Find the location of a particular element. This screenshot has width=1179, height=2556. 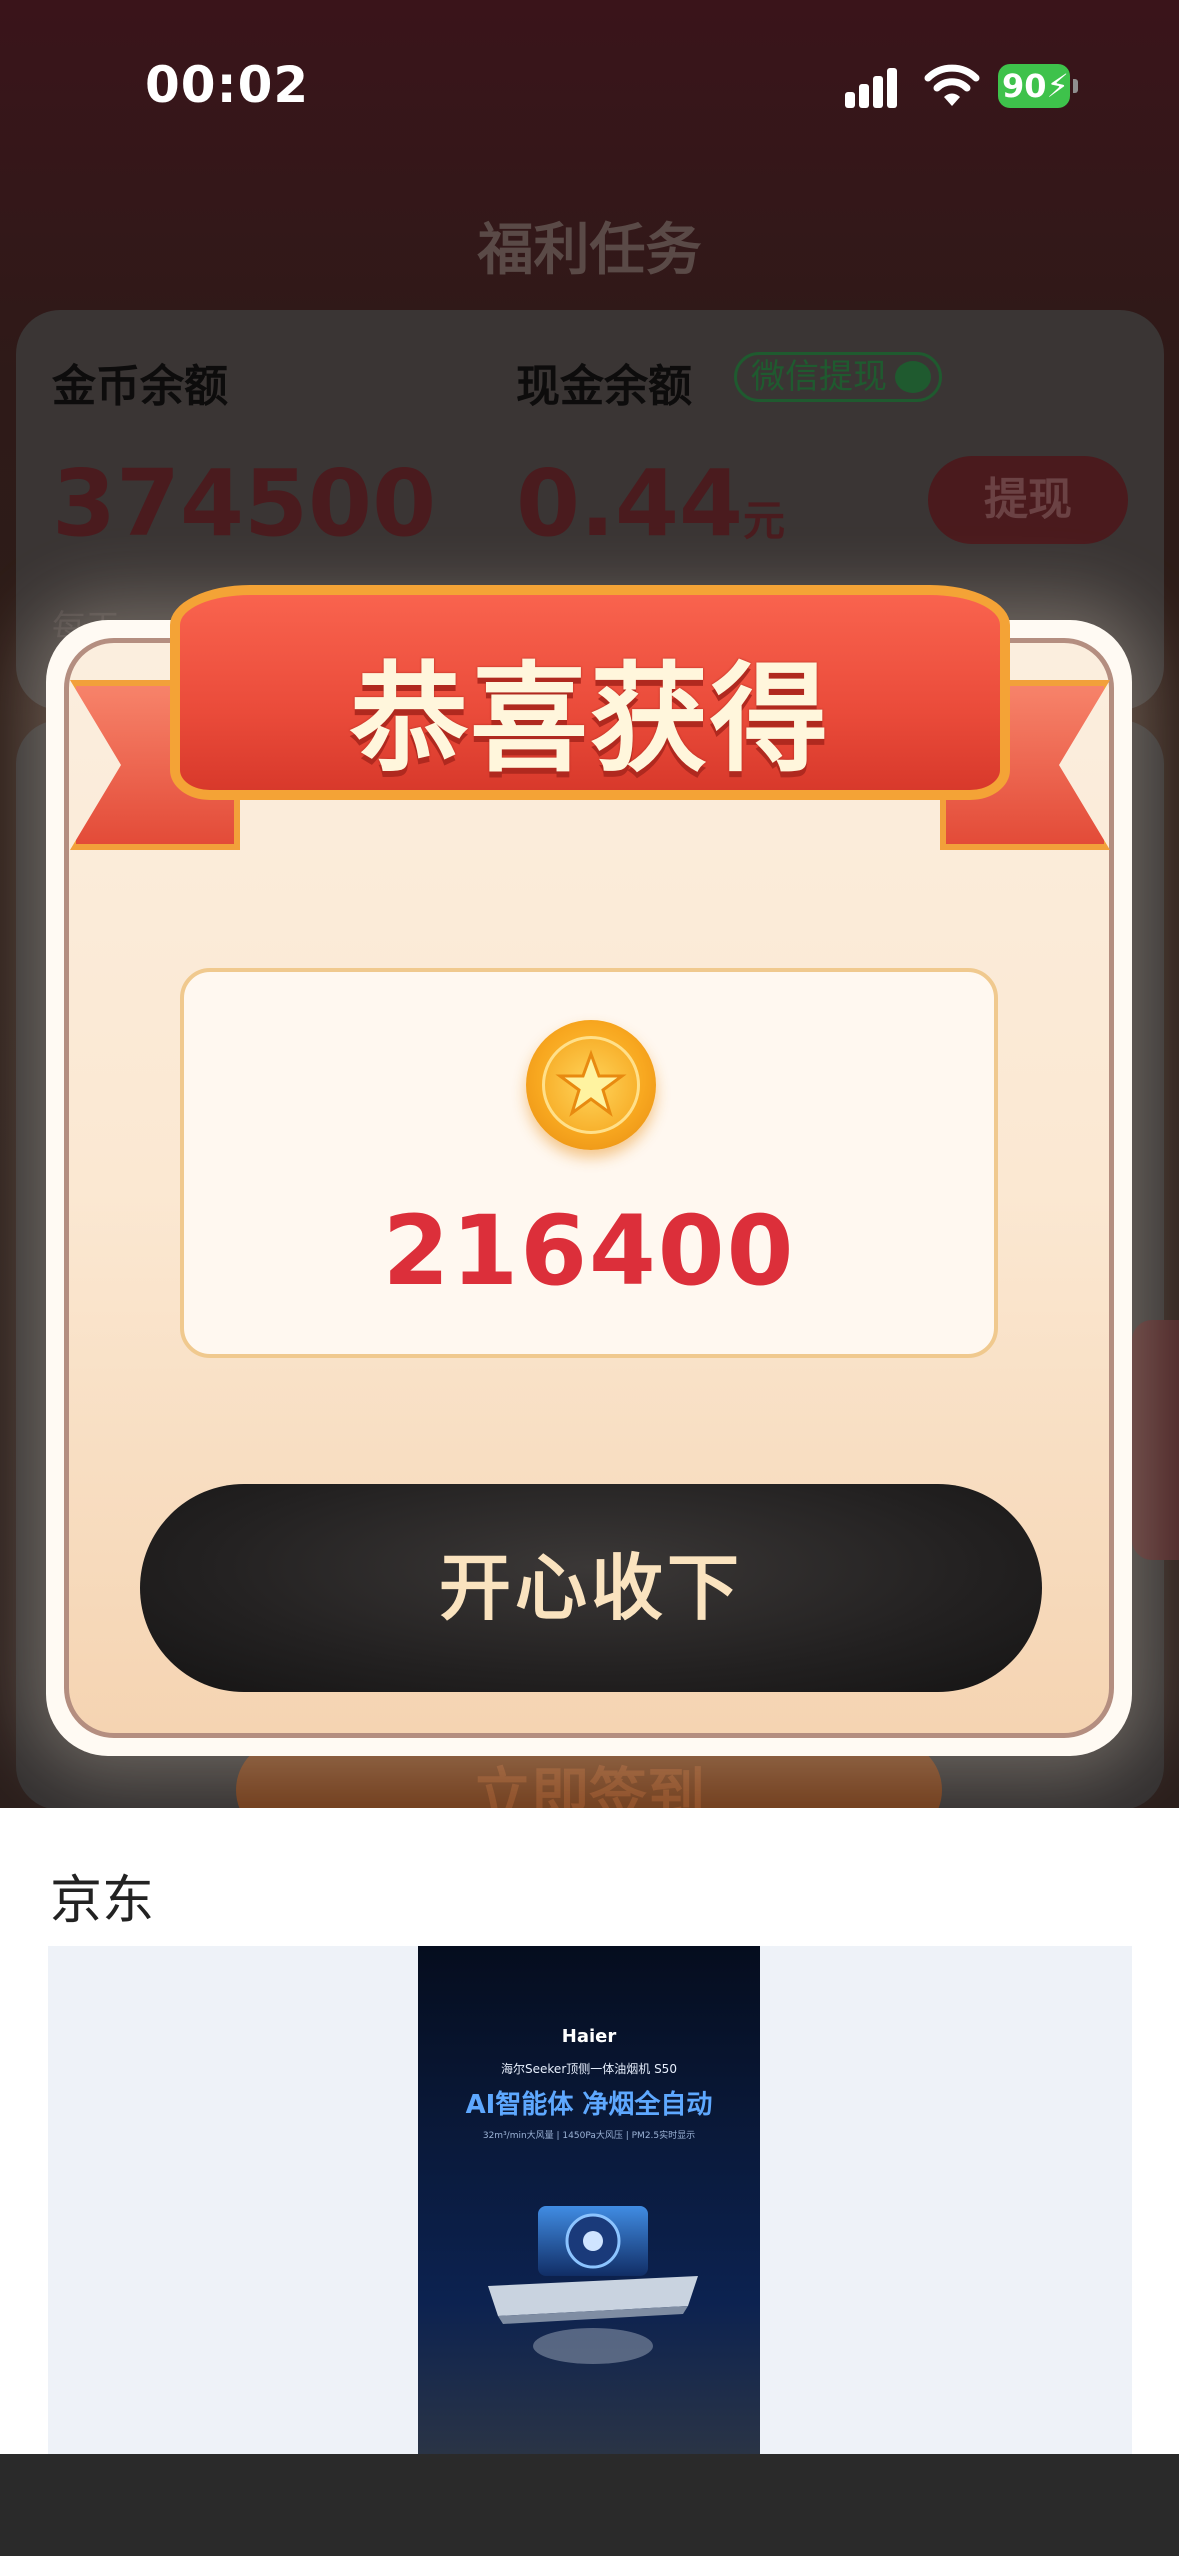

cash-balance-label: 现金余额 is located at coordinates (604, 386).